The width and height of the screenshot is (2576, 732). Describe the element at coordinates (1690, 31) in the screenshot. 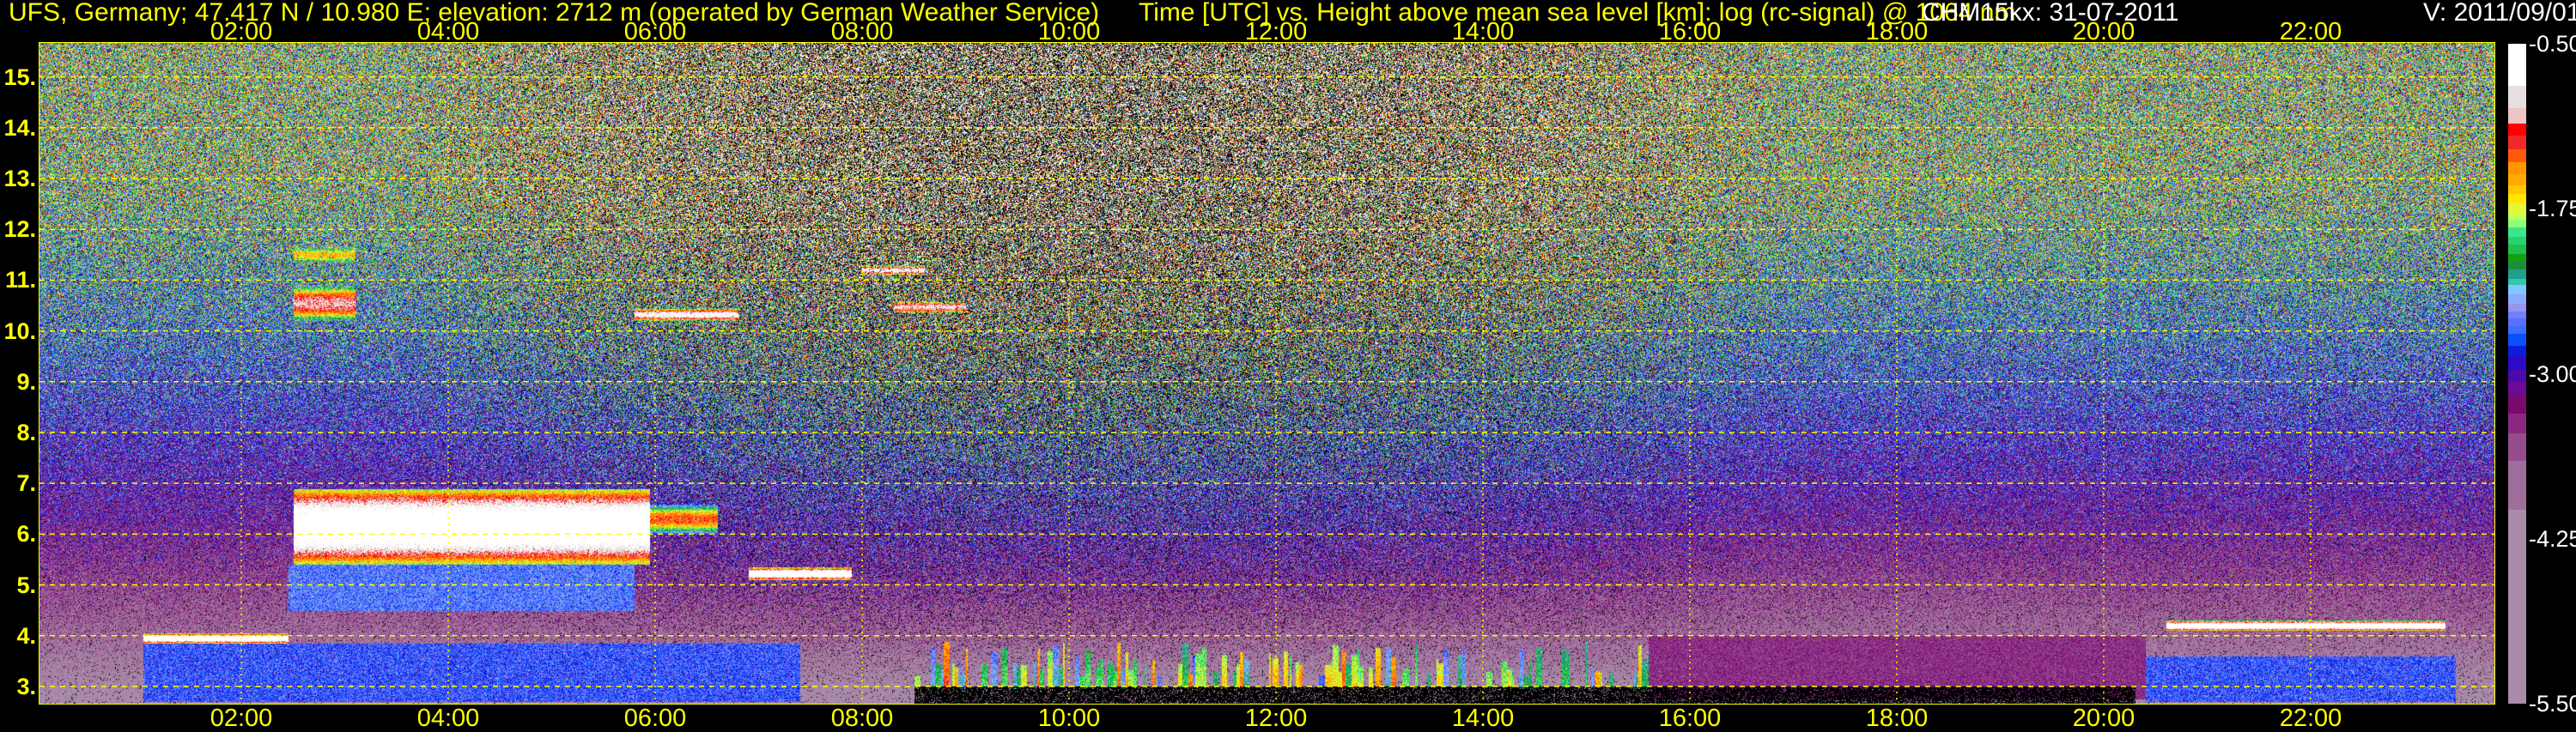

I see `x-tick-label-top: 16:00` at that location.